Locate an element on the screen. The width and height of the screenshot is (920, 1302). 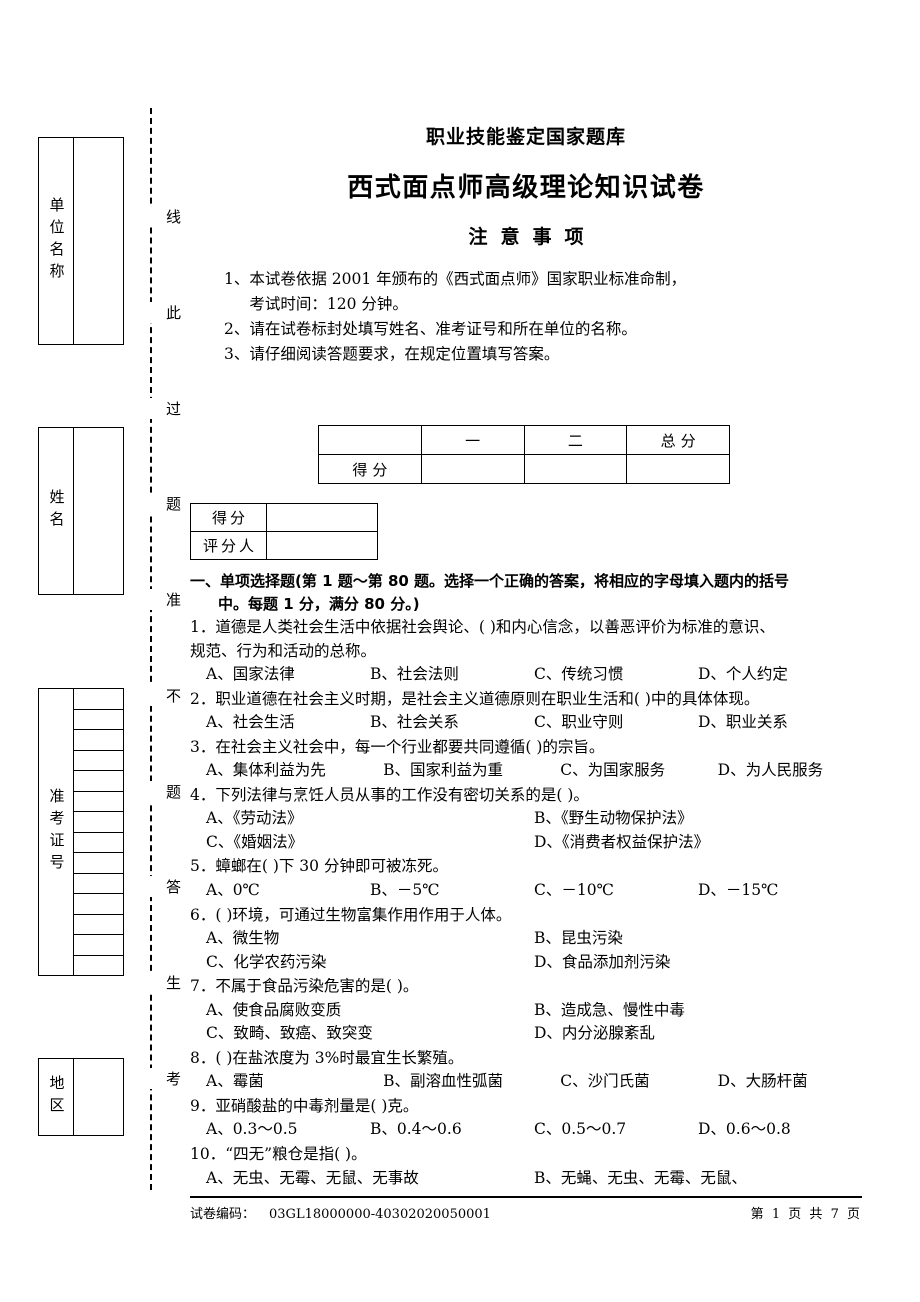
marker-score-label: 得分 is located at coordinates (228, 517).